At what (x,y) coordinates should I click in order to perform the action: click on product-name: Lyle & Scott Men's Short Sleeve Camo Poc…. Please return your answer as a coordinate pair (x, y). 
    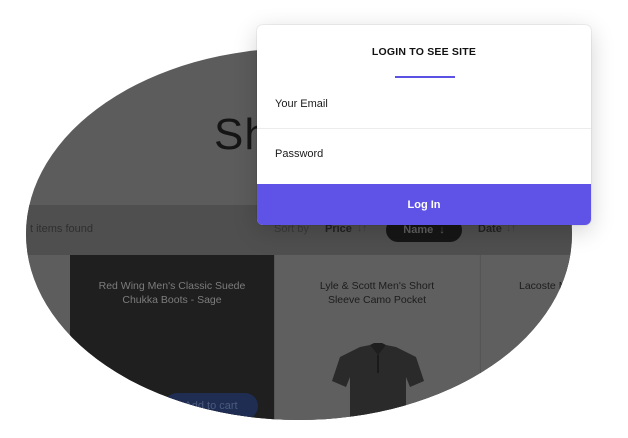
    Looking at the image, I should click on (377, 293).